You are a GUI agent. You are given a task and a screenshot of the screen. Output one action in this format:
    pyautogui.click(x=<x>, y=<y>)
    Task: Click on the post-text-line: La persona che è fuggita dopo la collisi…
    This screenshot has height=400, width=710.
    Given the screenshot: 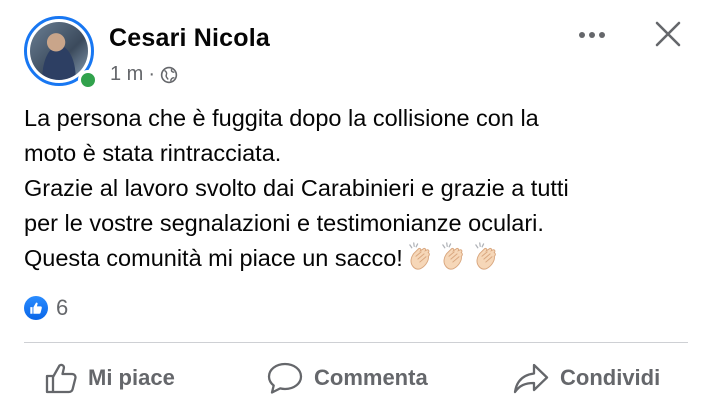 What is the action you would take?
    pyautogui.click(x=281, y=118)
    